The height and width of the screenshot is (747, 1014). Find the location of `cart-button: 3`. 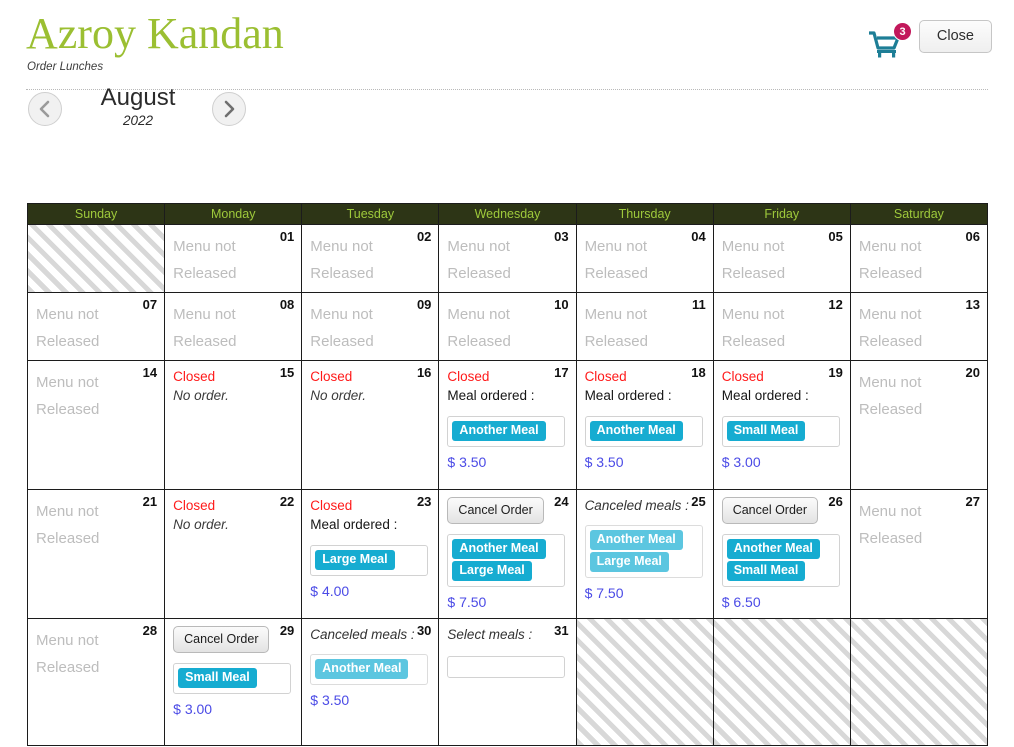

cart-button: 3 is located at coordinates (891, 42).